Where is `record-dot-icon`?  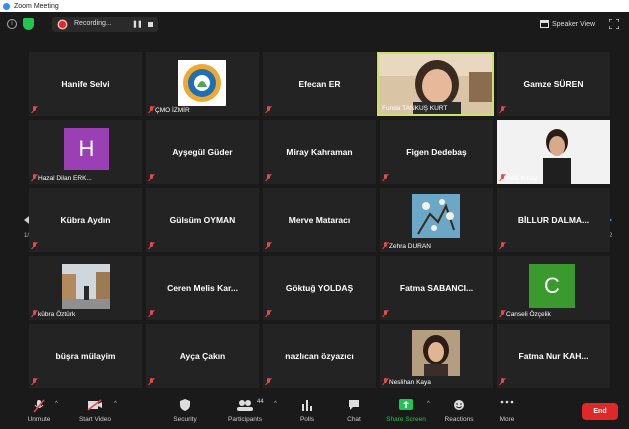
record-dot-icon is located at coordinates (62, 24).